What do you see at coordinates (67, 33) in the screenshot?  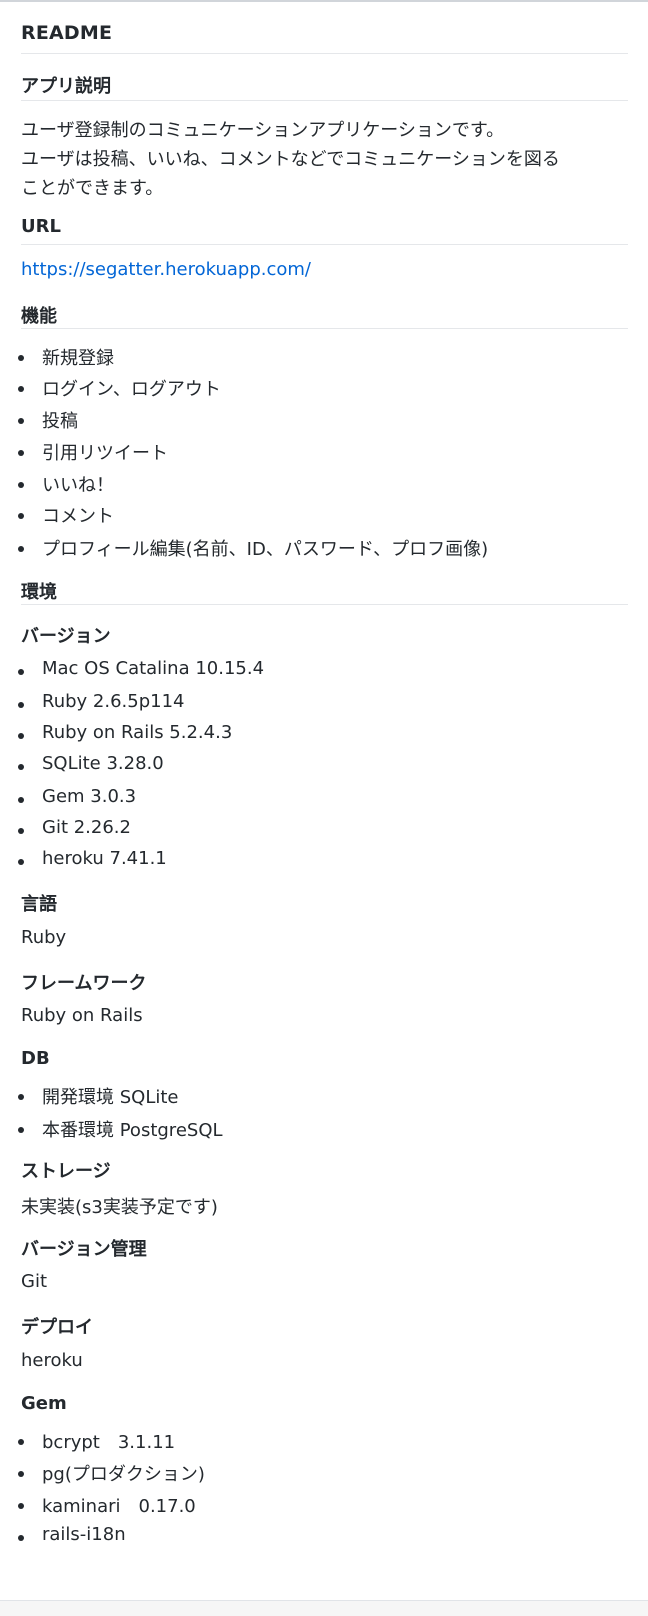 I see `readme-title: README` at bounding box center [67, 33].